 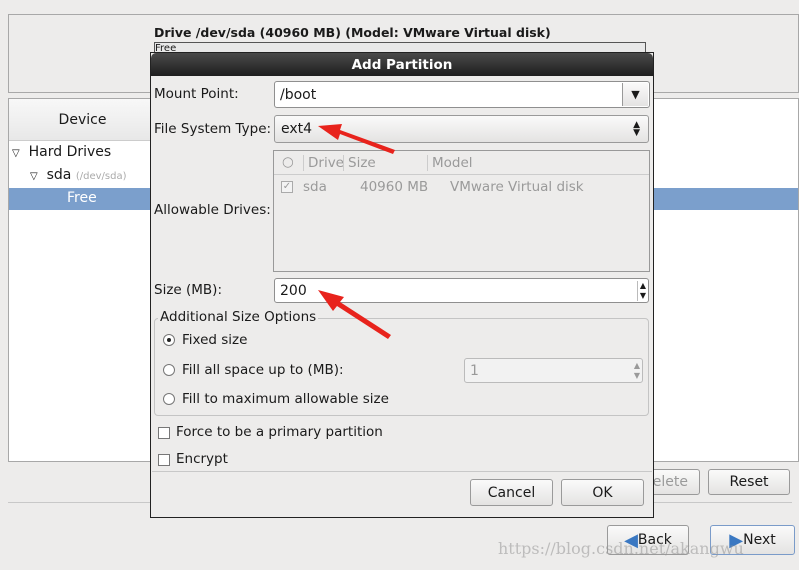 I want to click on annotation-arrows, so click(x=356, y=231).